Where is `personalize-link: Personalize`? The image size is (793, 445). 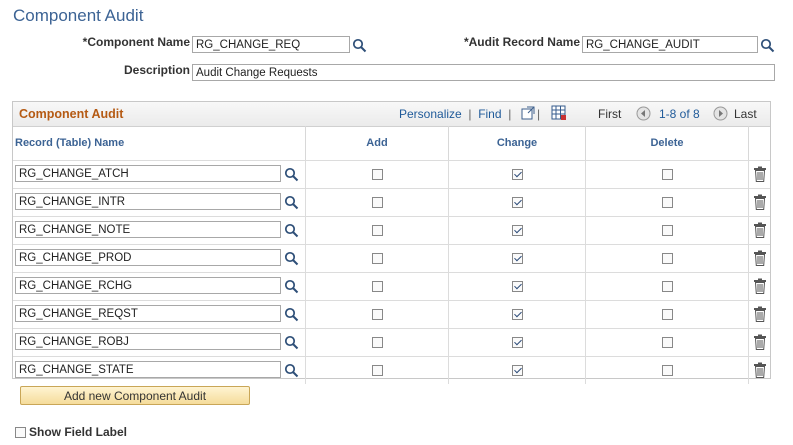
personalize-link: Personalize is located at coordinates (430, 114).